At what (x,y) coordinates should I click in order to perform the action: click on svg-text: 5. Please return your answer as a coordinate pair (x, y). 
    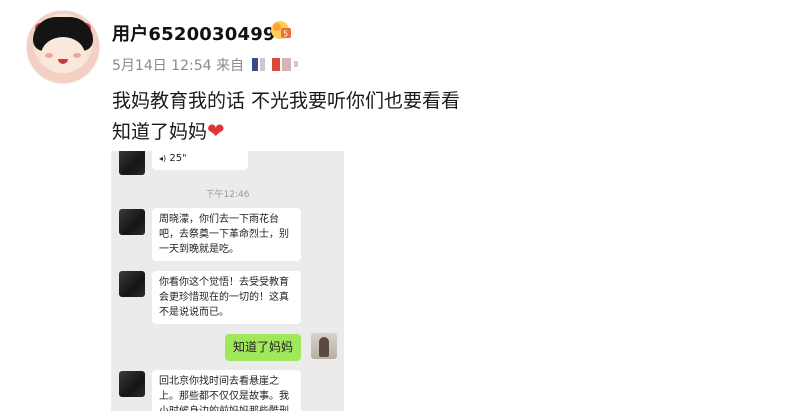
    Looking at the image, I should click on (285, 34).